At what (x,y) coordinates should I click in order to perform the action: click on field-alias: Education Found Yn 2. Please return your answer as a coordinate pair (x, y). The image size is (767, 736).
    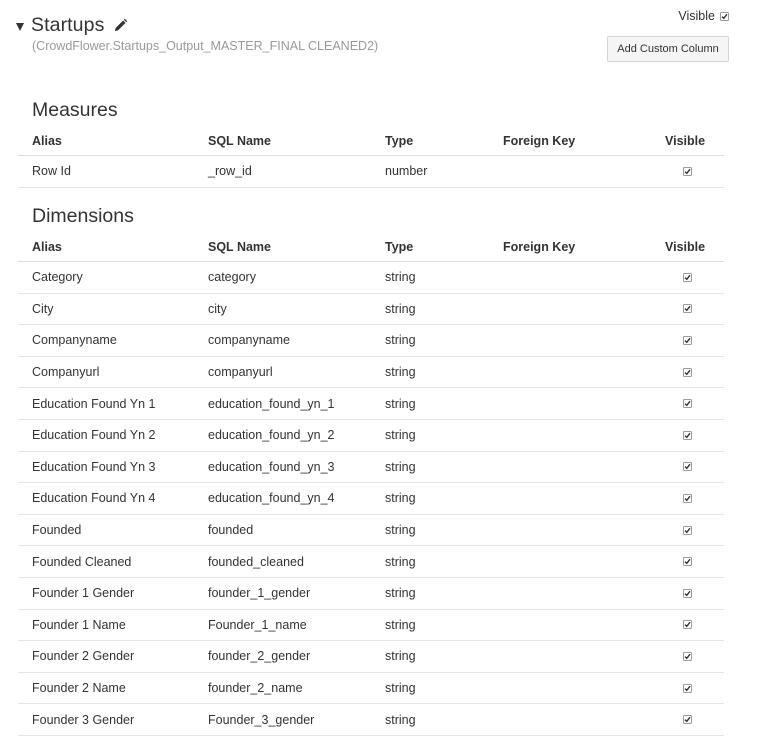
    Looking at the image, I should click on (94, 435).